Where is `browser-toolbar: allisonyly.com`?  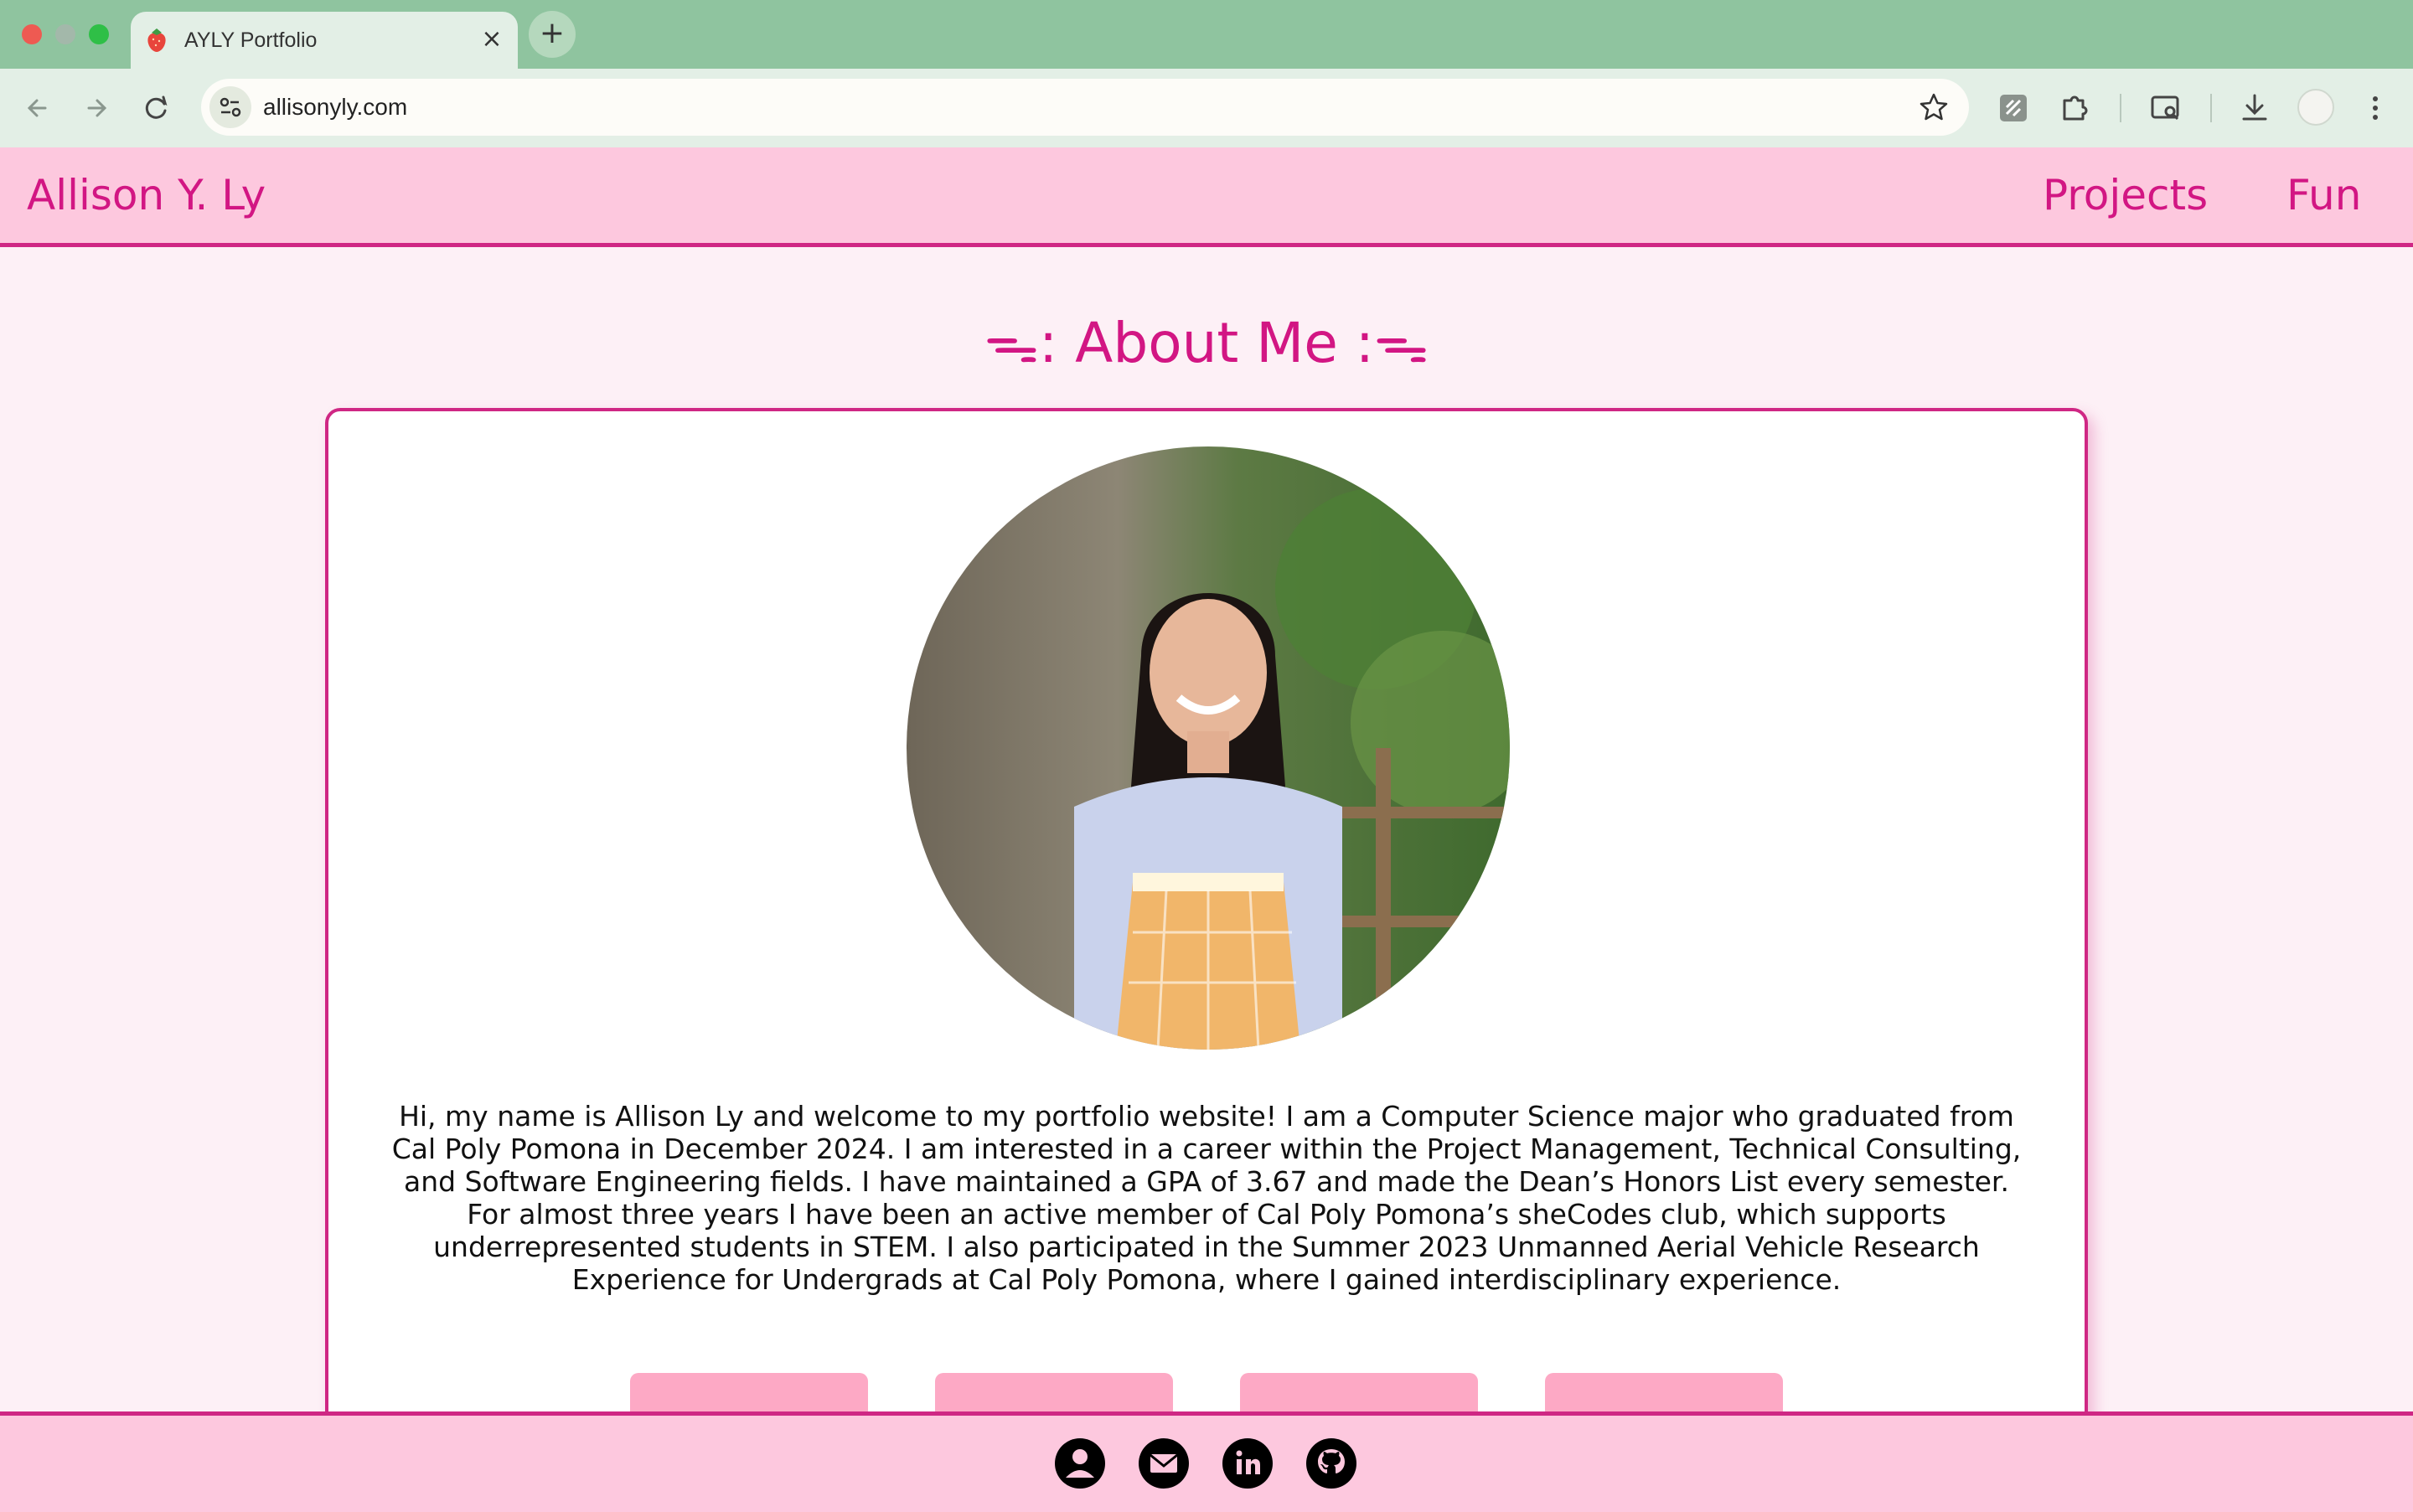 browser-toolbar: allisonyly.com is located at coordinates (1206, 108).